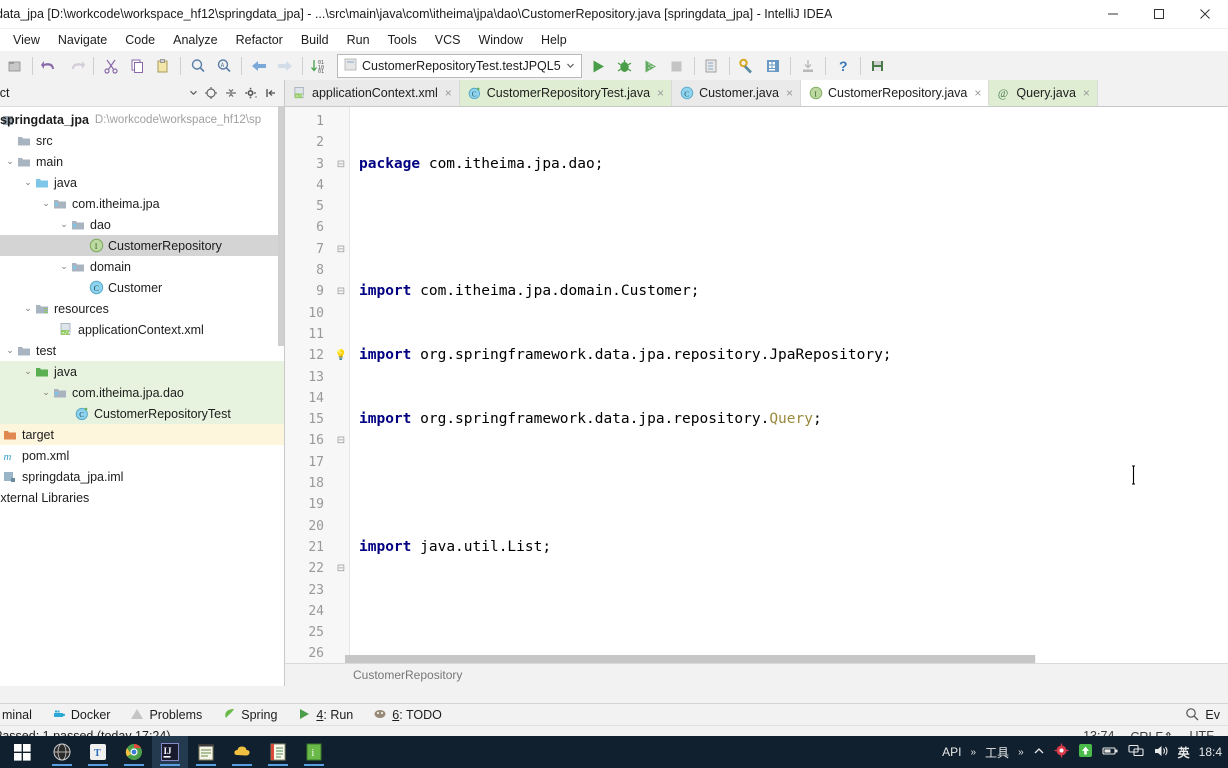  Describe the element at coordinates (142, 455) in the screenshot. I see `tree-item-pom-xml: m pom.xml` at that location.